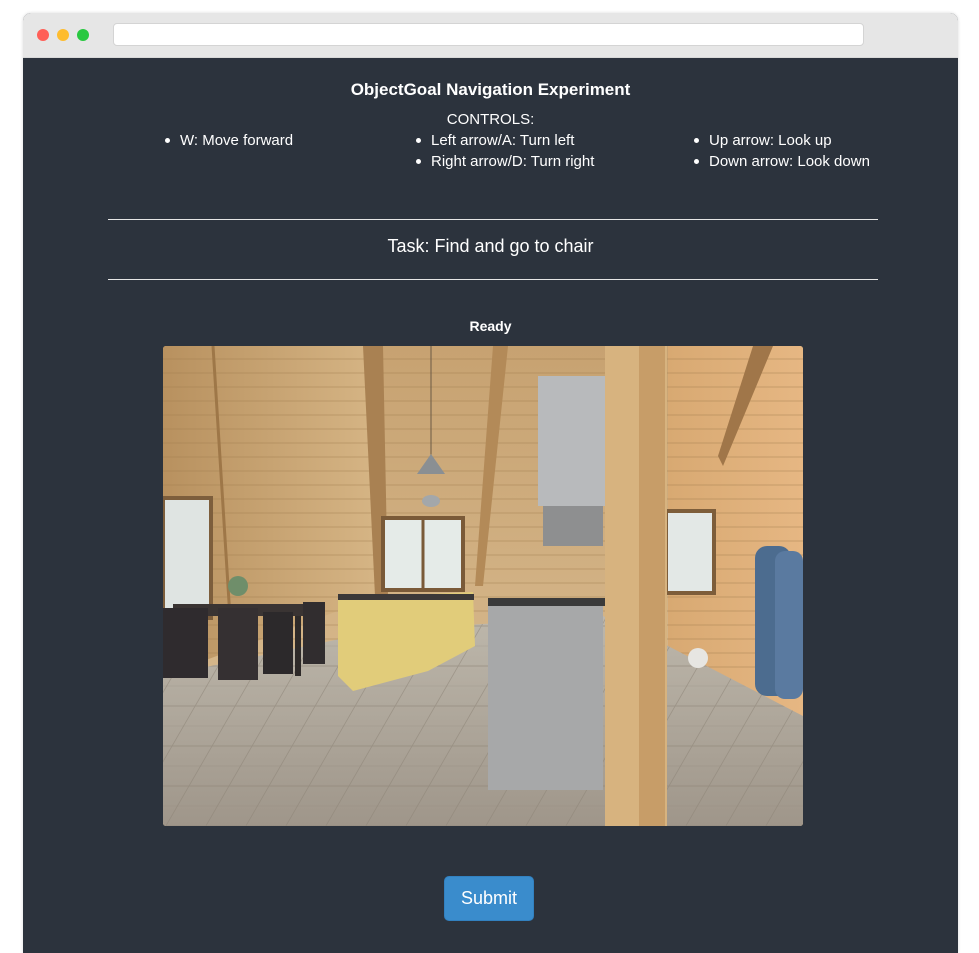 The width and height of the screenshot is (979, 953). Describe the element at coordinates (490, 119) in the screenshot. I see `controls-heading: CONTROLS:` at that location.